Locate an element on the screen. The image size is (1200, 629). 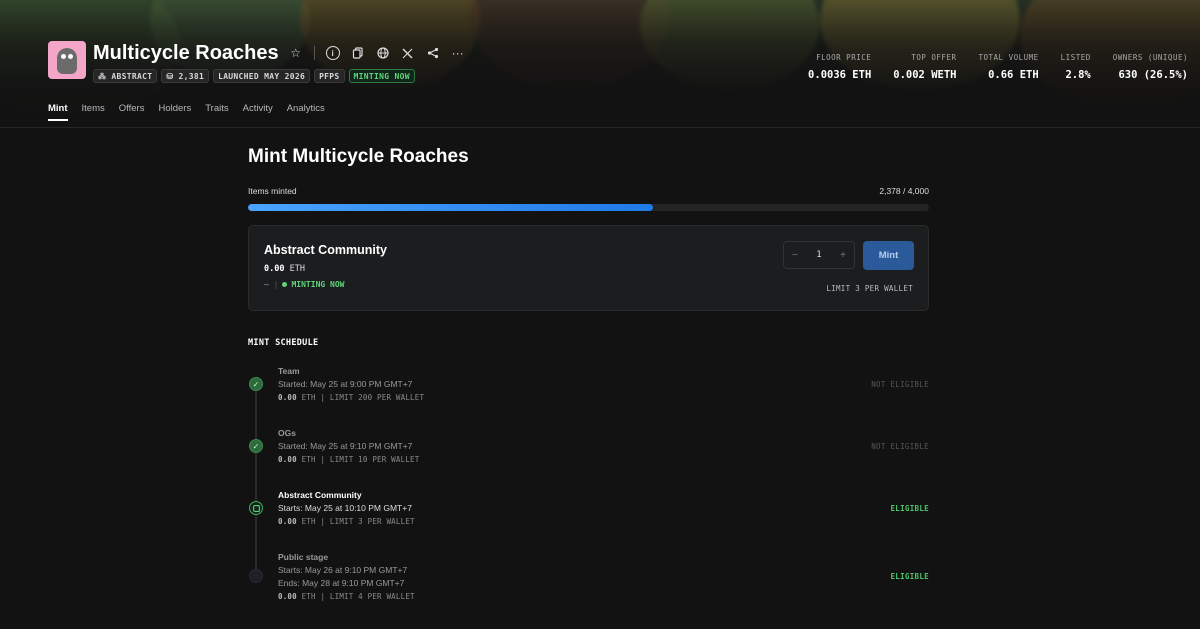
stage-card-title: Abstract Community is located at coordinates (325, 250).